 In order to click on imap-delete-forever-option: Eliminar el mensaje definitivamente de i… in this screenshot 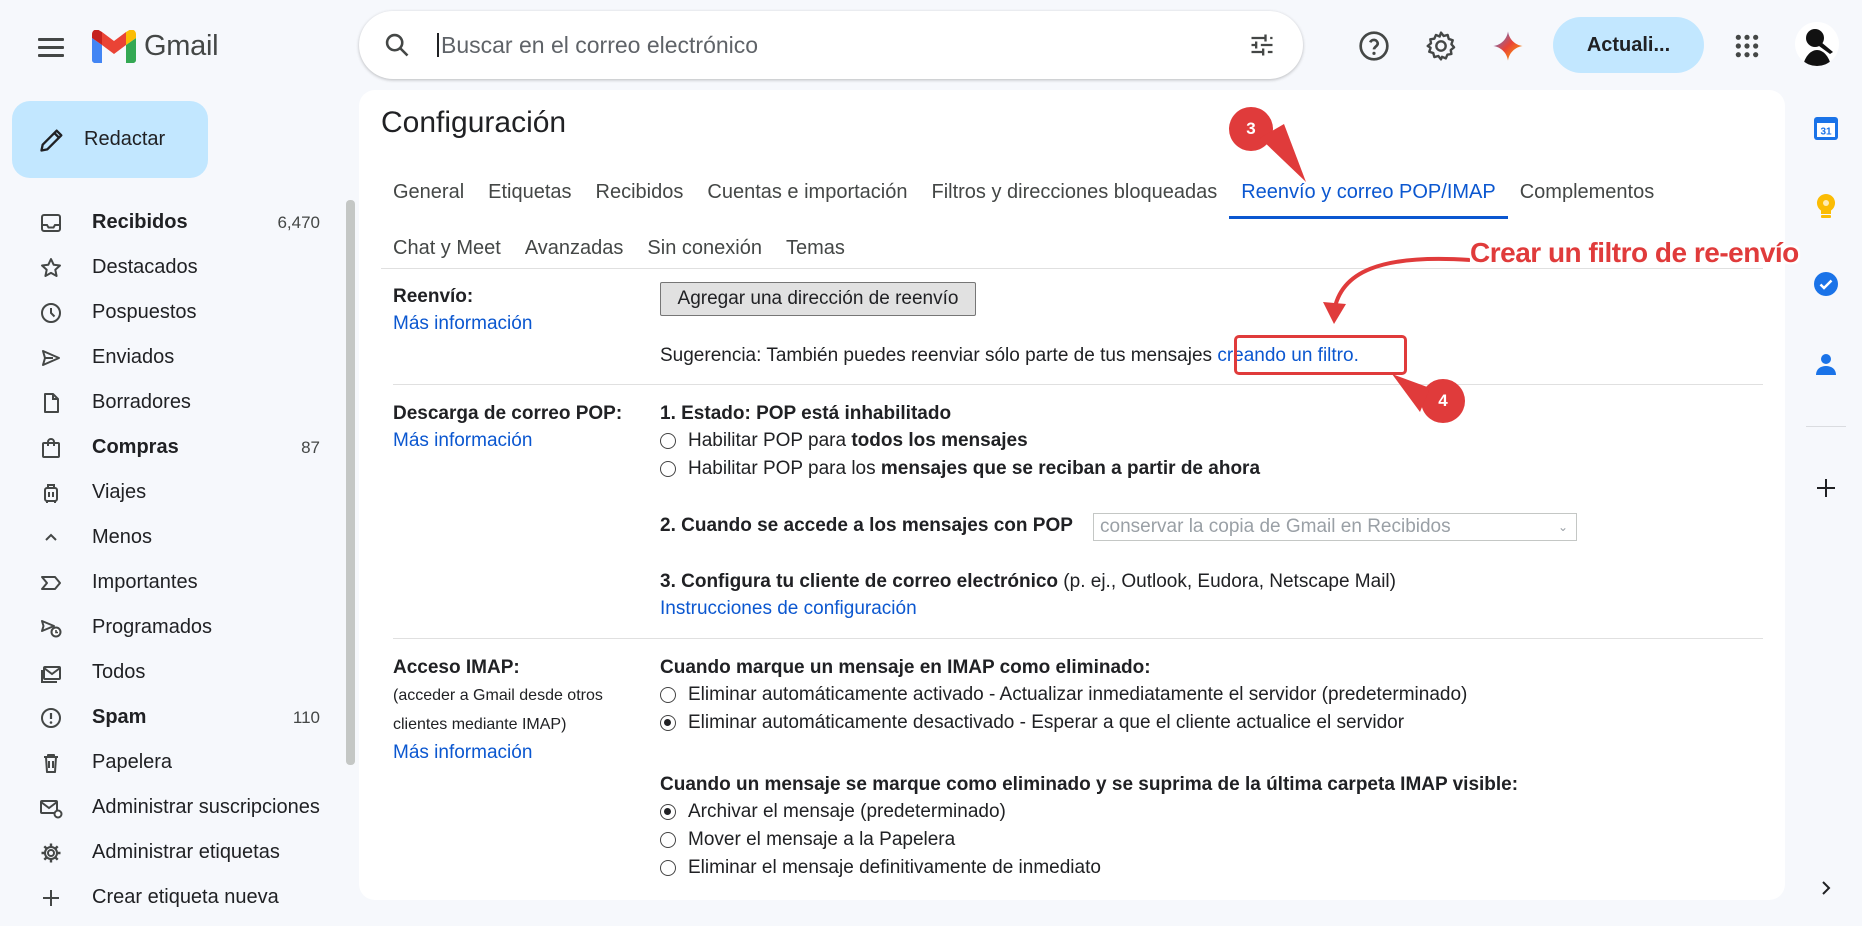, I will do `click(880, 868)`.